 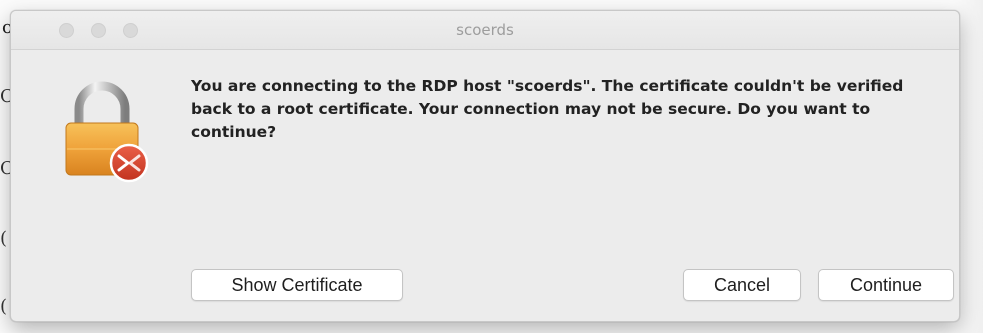 What do you see at coordinates (107, 132) in the screenshot?
I see `lock-icon` at bounding box center [107, 132].